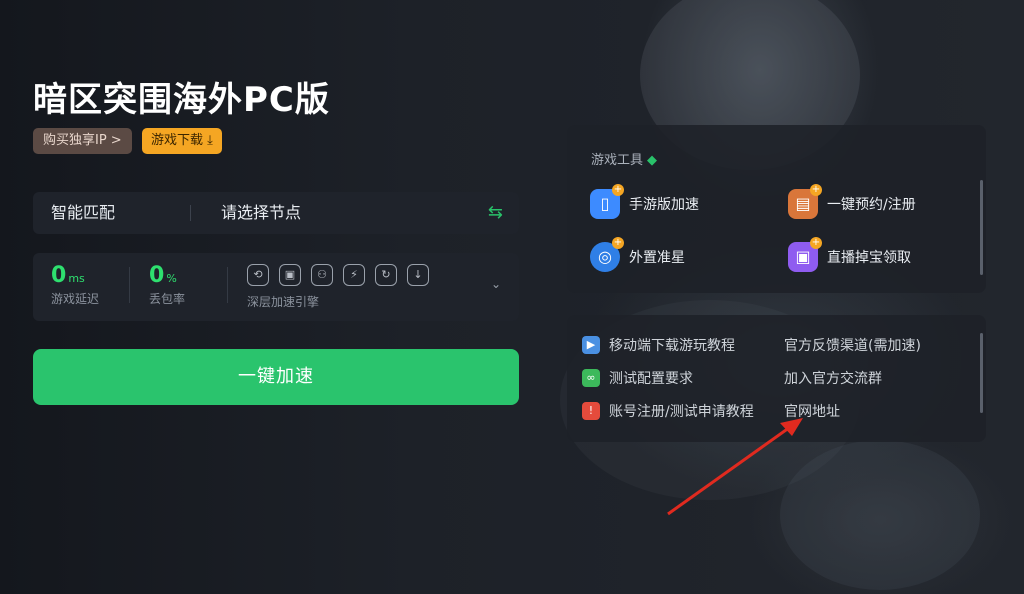  Describe the element at coordinates (672, 346) in the screenshot. I see `link-label: 移动端下载游玩教程` at that location.